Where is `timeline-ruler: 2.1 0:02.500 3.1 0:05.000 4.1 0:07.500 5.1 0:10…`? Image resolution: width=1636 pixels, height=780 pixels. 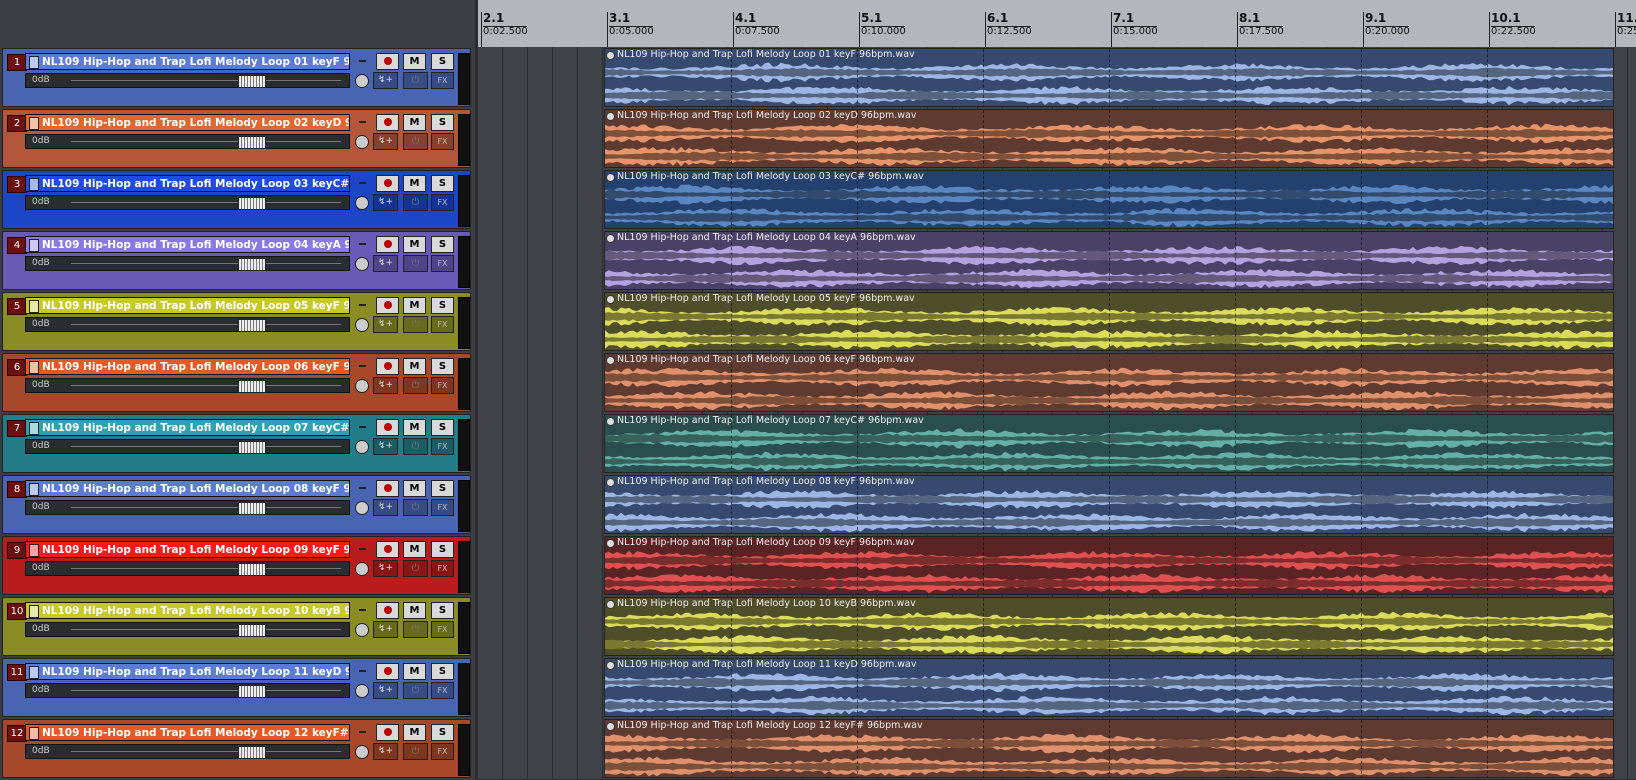 timeline-ruler: 2.1 0:02.500 3.1 0:05.000 4.1 0:07.500 5.1 0:10… is located at coordinates (1057, 24).